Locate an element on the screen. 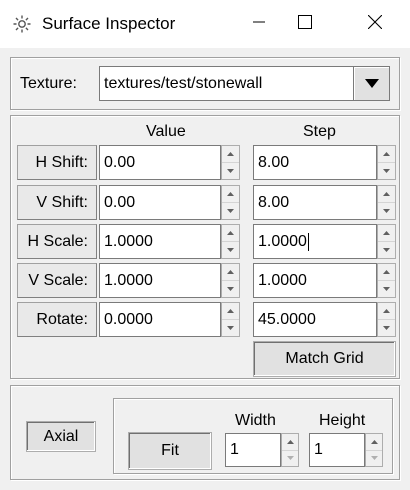  minimize-button is located at coordinates (259, 24).